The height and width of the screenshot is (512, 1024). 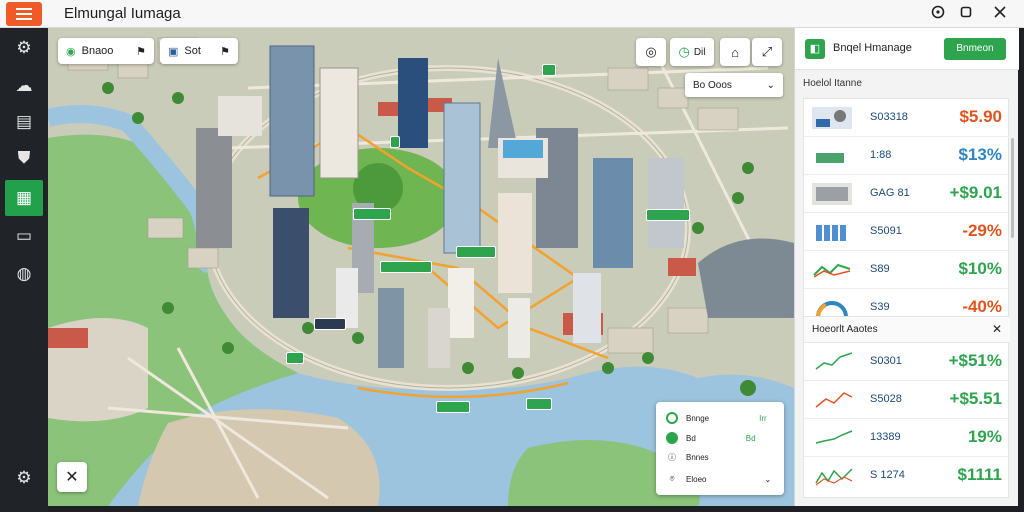 What do you see at coordinates (880, 307) in the screenshot?
I see `list-item-name: S39` at bounding box center [880, 307].